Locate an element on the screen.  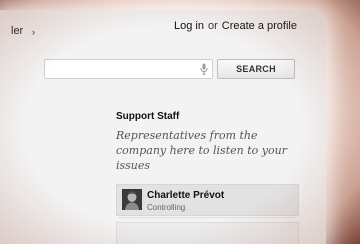
staff-card: Charlette Prévot Controlling is located at coordinates (207, 200).